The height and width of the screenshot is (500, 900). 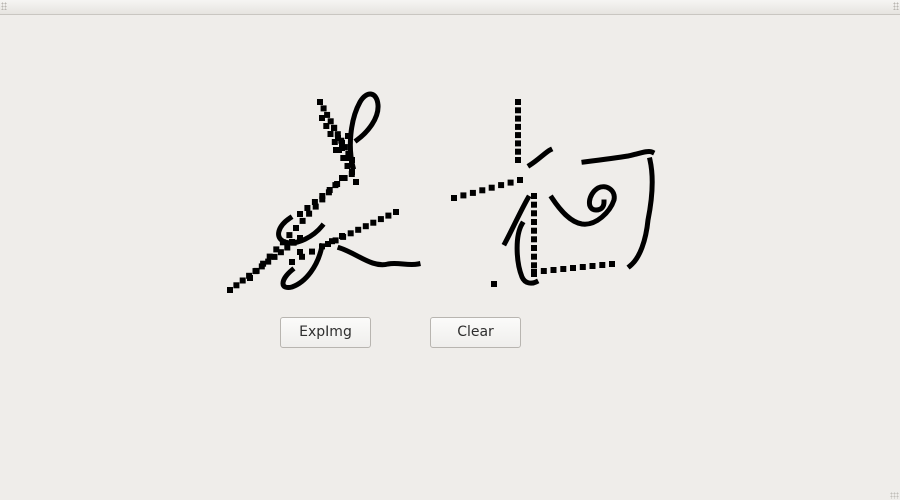 I want to click on right-grip-icon, so click(x=896, y=6).